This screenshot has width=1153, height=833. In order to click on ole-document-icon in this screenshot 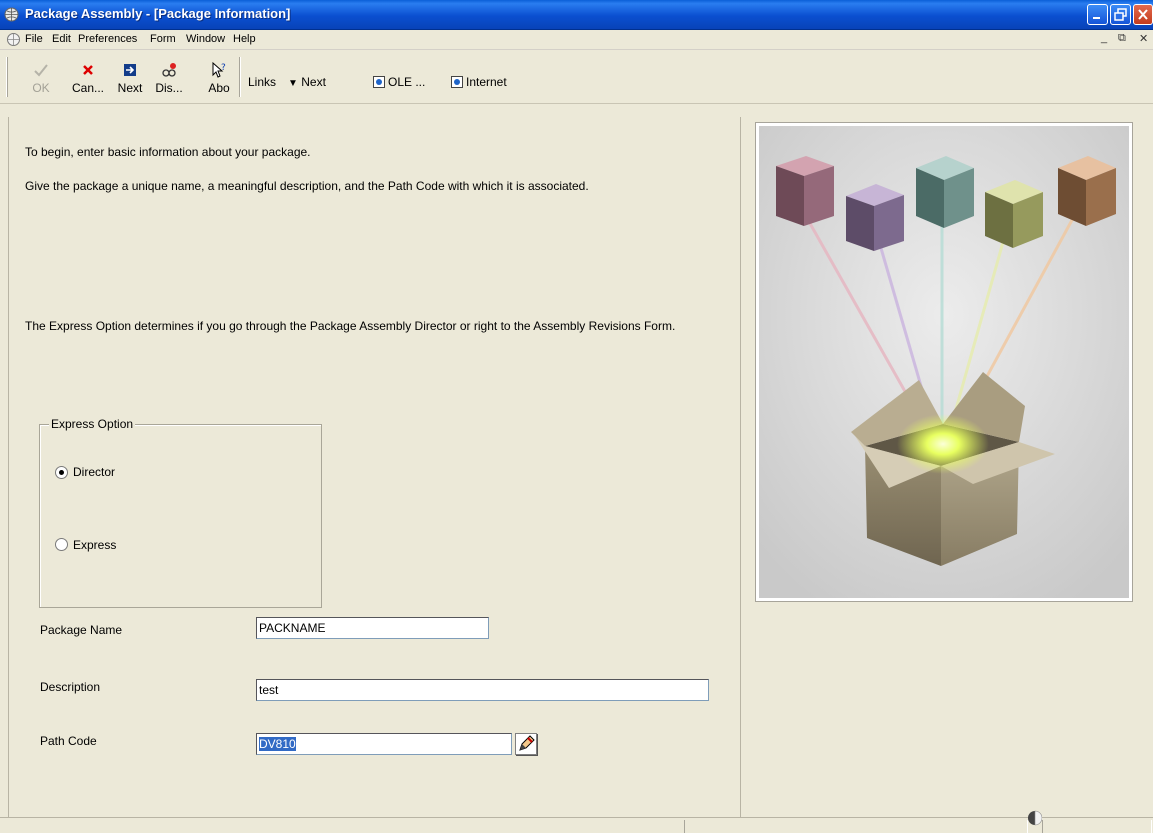, I will do `click(379, 82)`.